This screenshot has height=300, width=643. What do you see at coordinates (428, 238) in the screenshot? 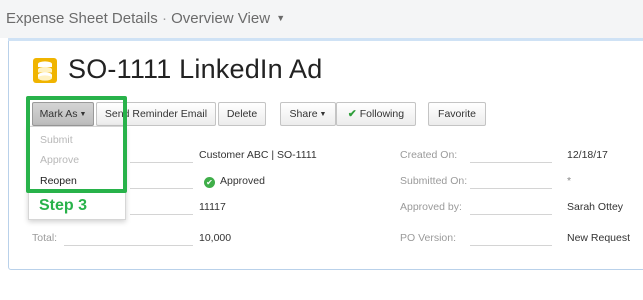
I see `po-version-label: PO Version:` at bounding box center [428, 238].